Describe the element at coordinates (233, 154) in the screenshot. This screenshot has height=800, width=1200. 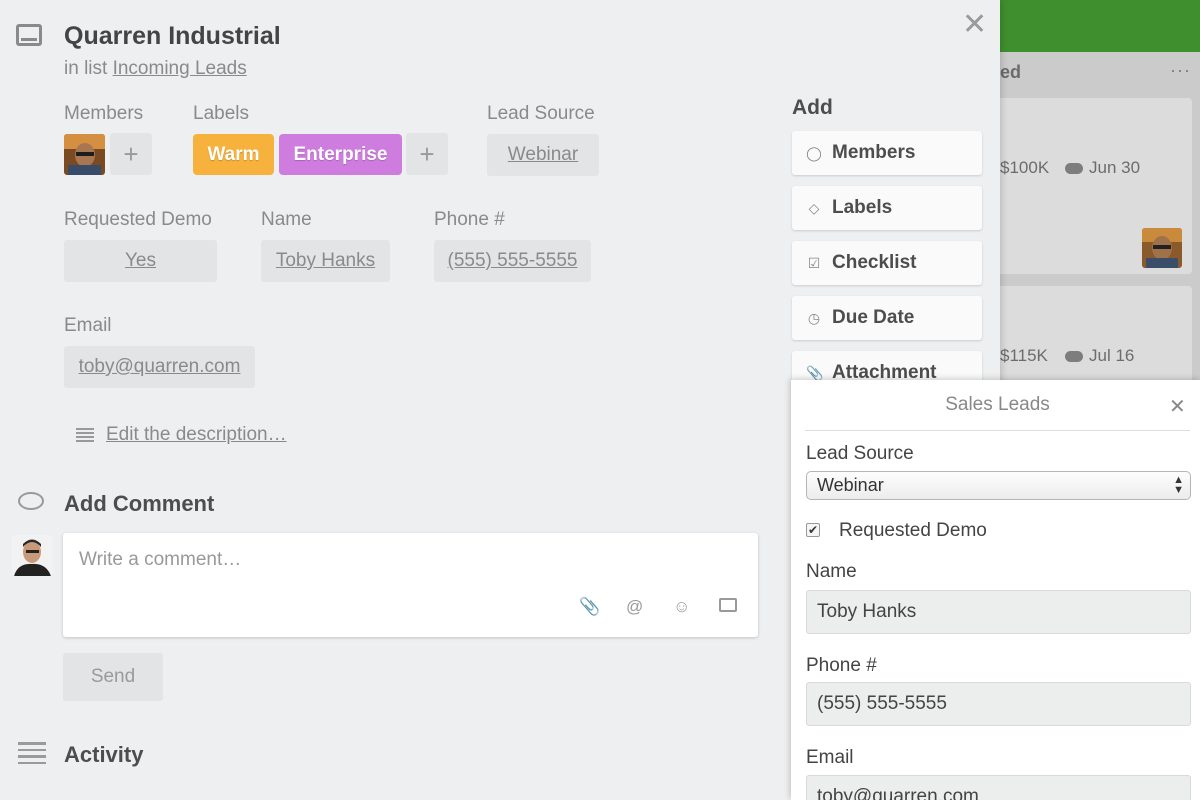
I see `label-warm: Warm` at that location.